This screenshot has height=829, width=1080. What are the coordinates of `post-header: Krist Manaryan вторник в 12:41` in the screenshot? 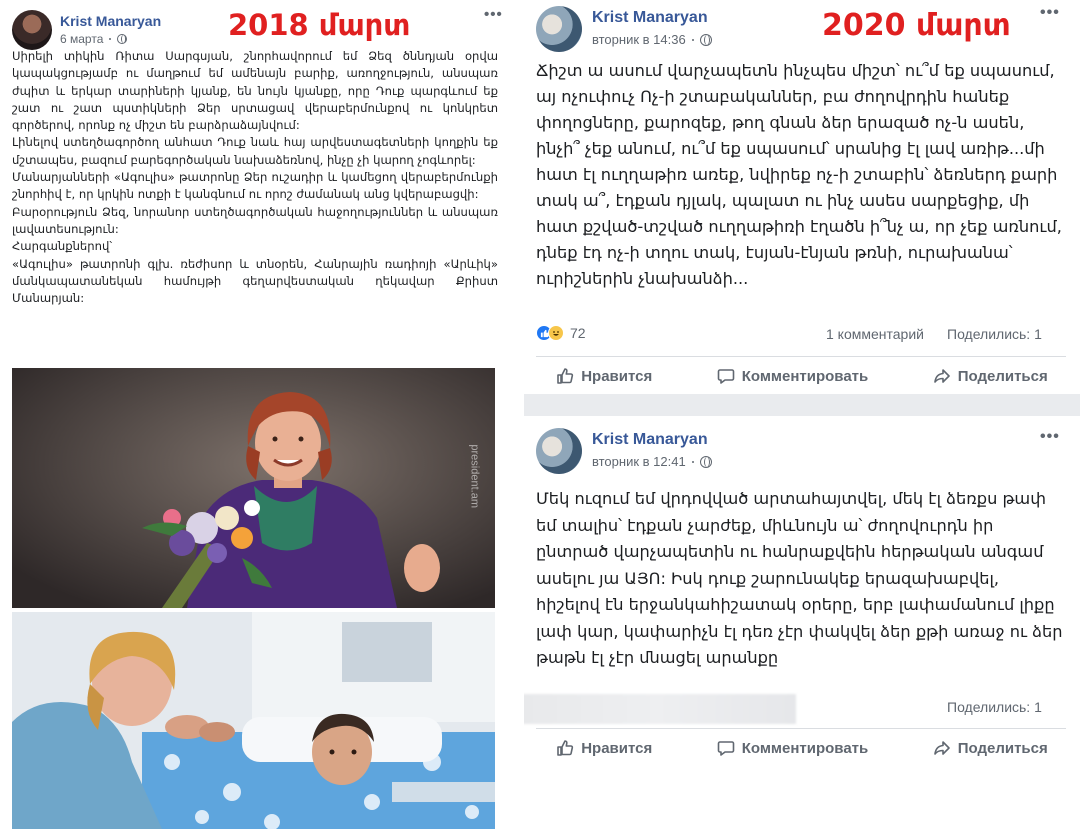 It's located at (624, 451).